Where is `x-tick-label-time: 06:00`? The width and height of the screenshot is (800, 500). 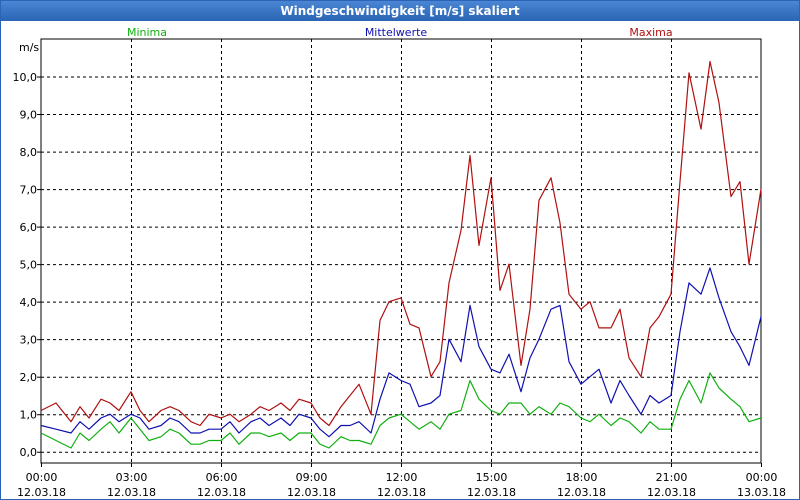
x-tick-label-time: 06:00 is located at coordinates (222, 477).